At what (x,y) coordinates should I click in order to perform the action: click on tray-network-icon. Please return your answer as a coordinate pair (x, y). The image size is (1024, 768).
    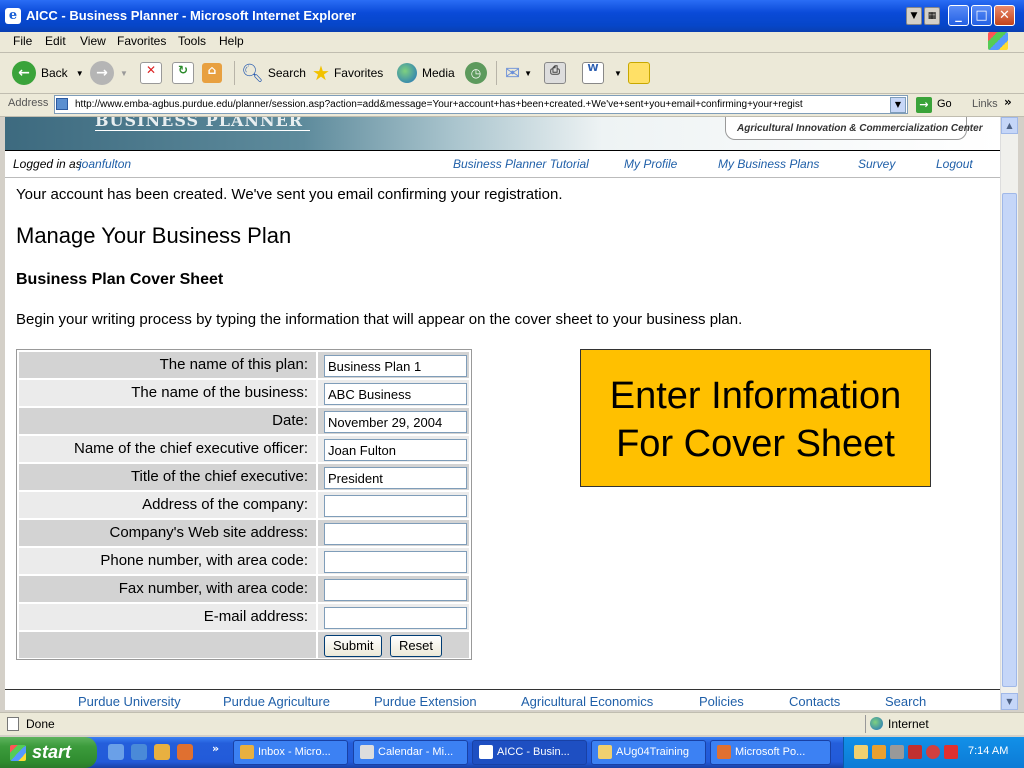
    Looking at the image, I should click on (933, 752).